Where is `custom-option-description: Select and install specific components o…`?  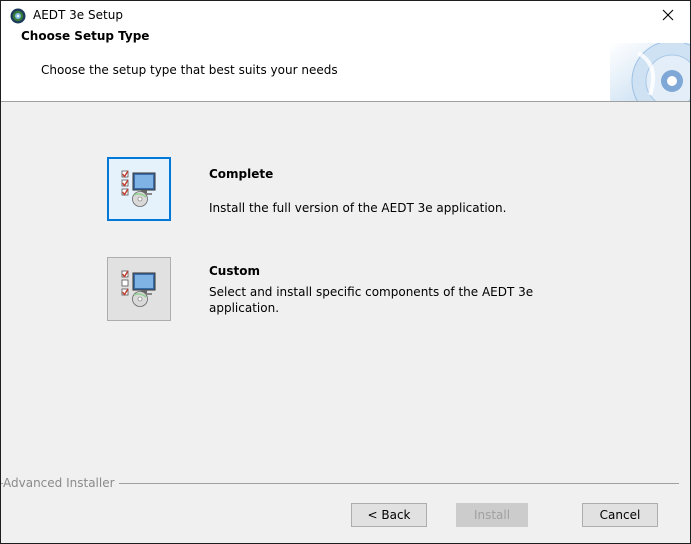
custom-option-description: Select and install specific components o… is located at coordinates (371, 300).